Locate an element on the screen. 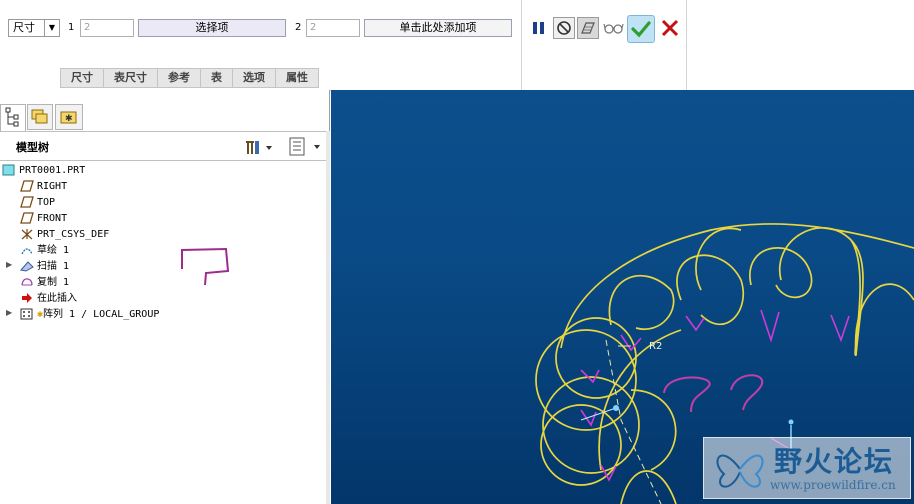 The width and height of the screenshot is (914, 504). no-preview-icon is located at coordinates (564, 28).